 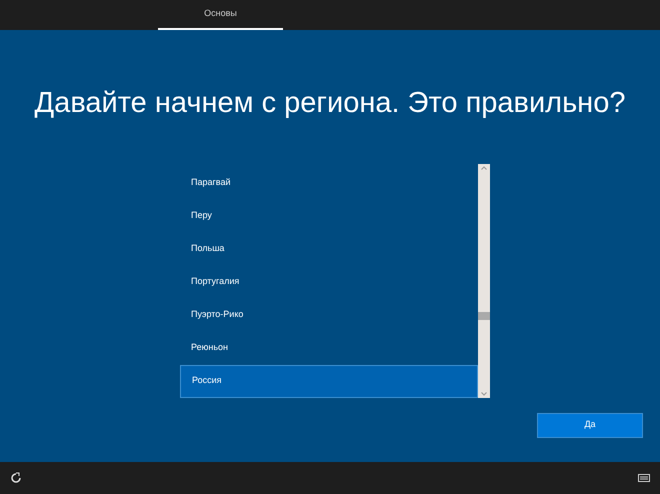 I want to click on confirm-button: Да, so click(x=590, y=425).